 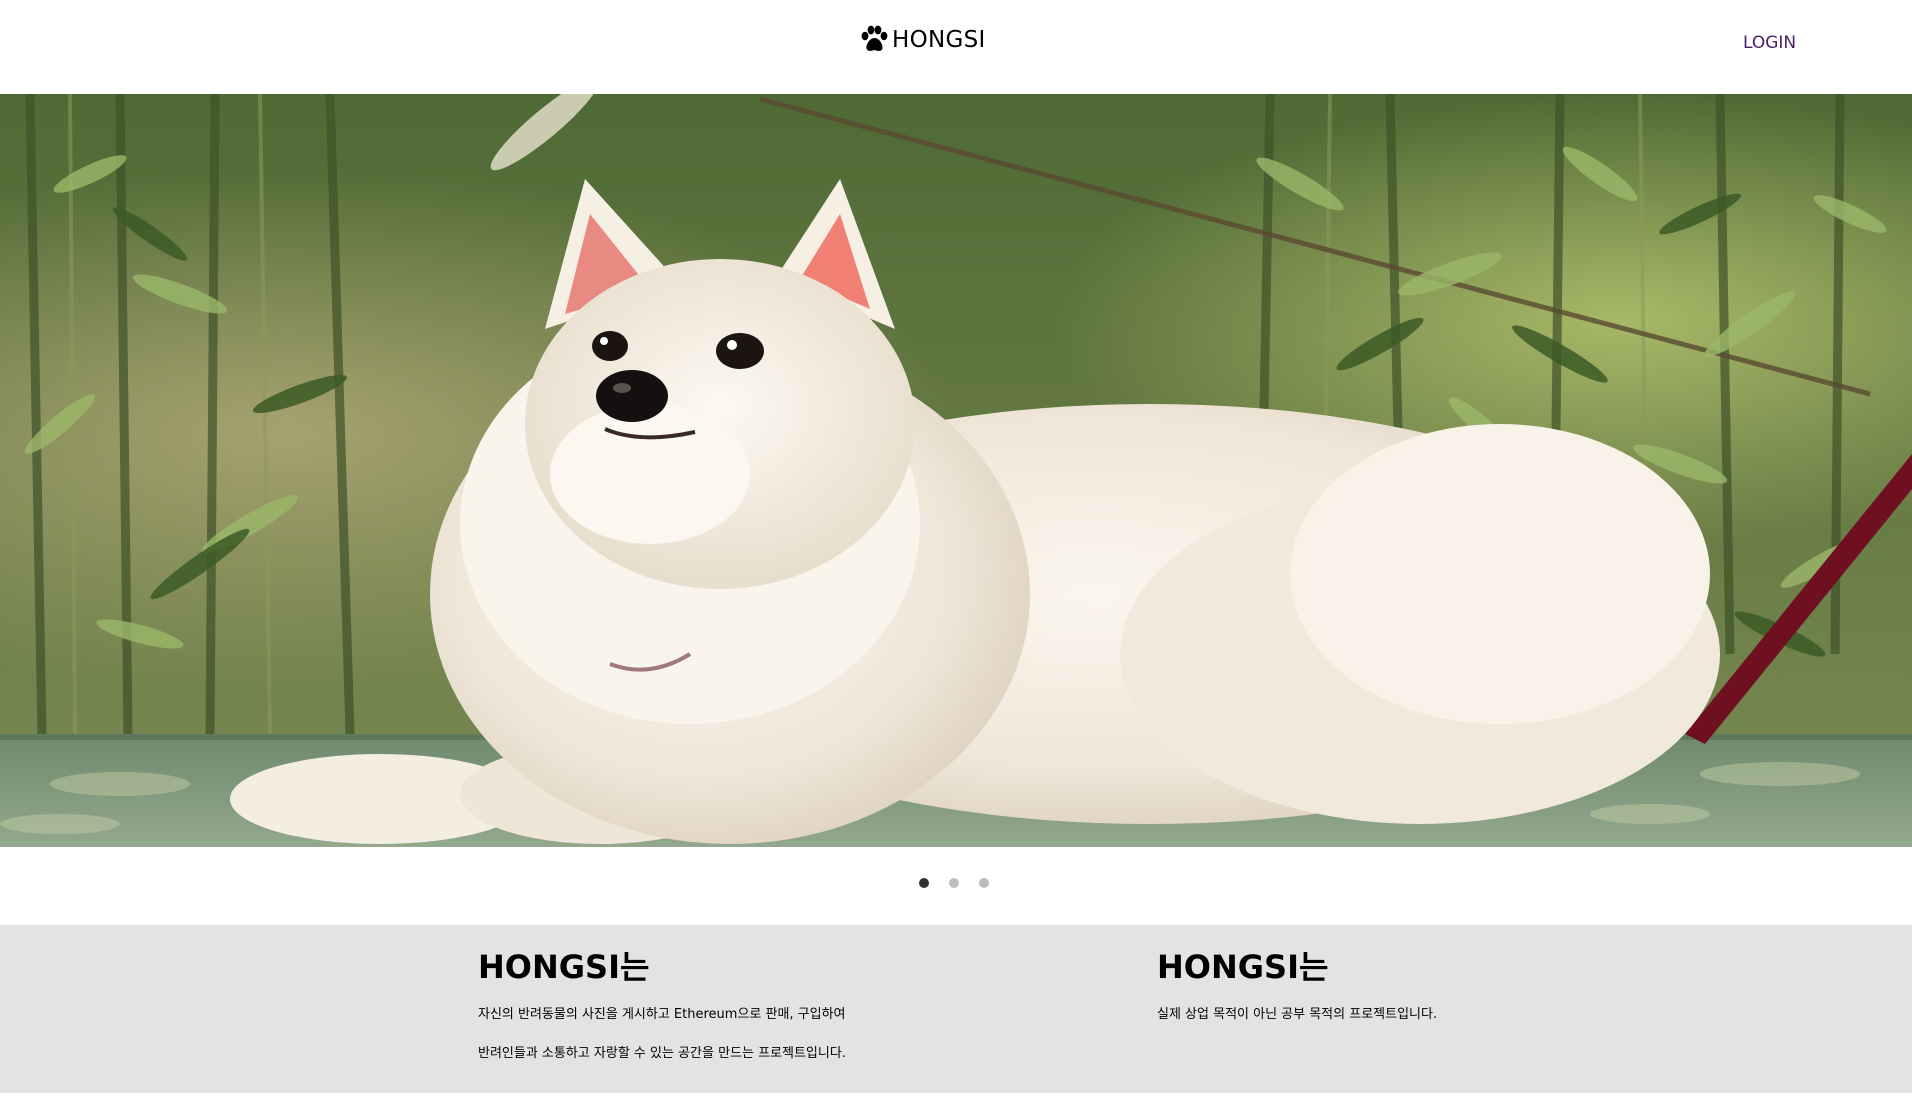 I want to click on info-text-line: 반려인들과 소통하고 자랑할 수 있는 공간을 만드는 프로젝트입니다., so click(x=662, y=1053).